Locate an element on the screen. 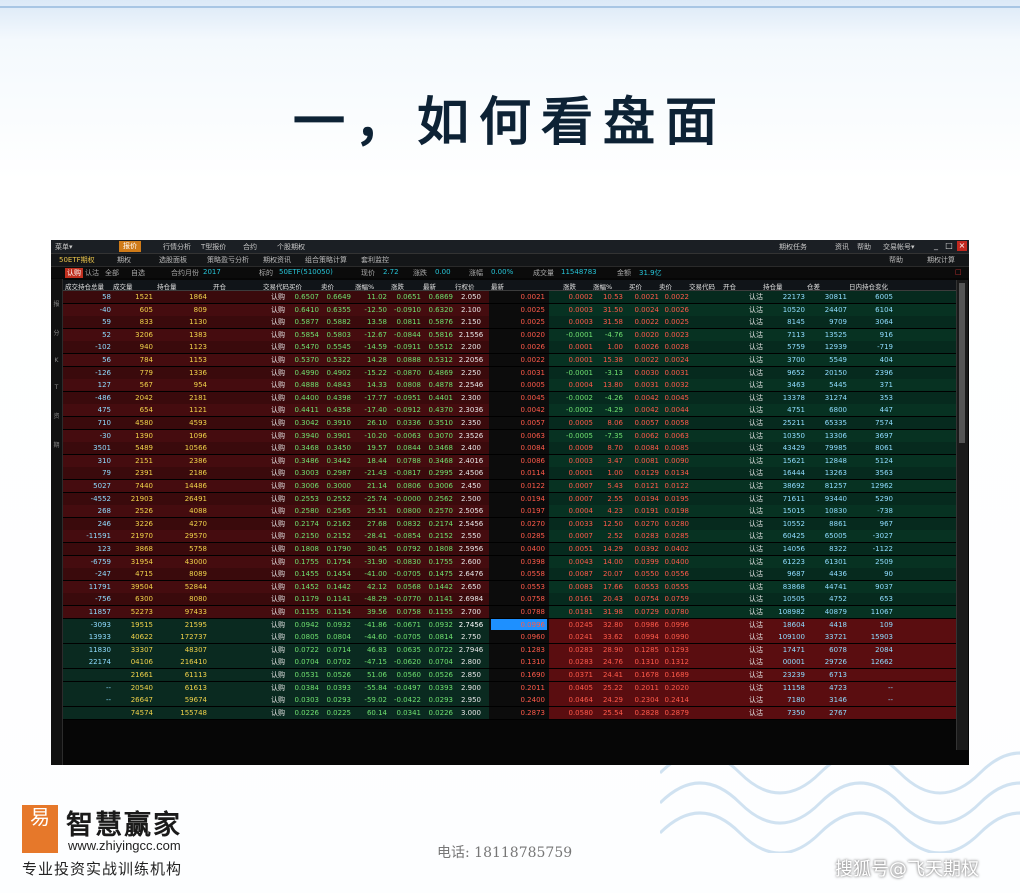 This screenshot has height=893, width=1020. scrollbar-thumb is located at coordinates (962, 363).